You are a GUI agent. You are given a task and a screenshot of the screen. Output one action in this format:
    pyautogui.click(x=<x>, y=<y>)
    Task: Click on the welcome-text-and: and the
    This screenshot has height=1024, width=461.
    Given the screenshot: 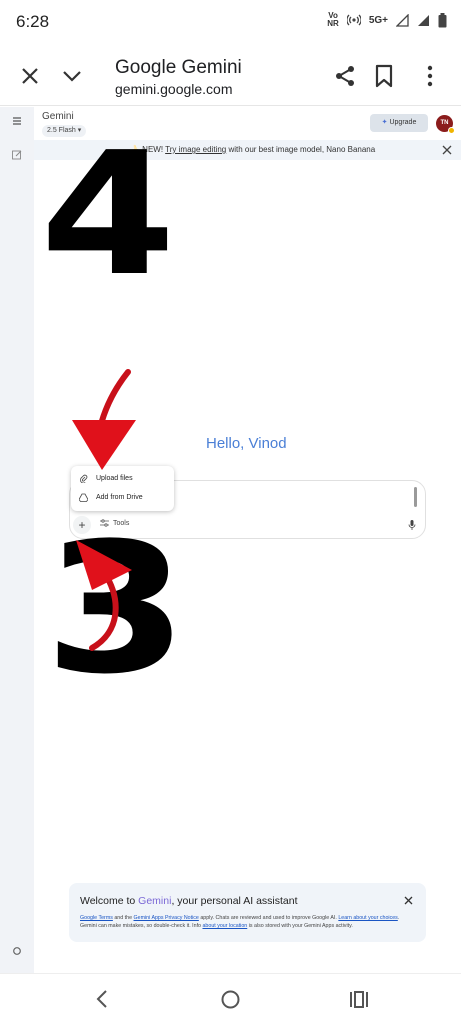 What is the action you would take?
    pyautogui.click(x=123, y=918)
    